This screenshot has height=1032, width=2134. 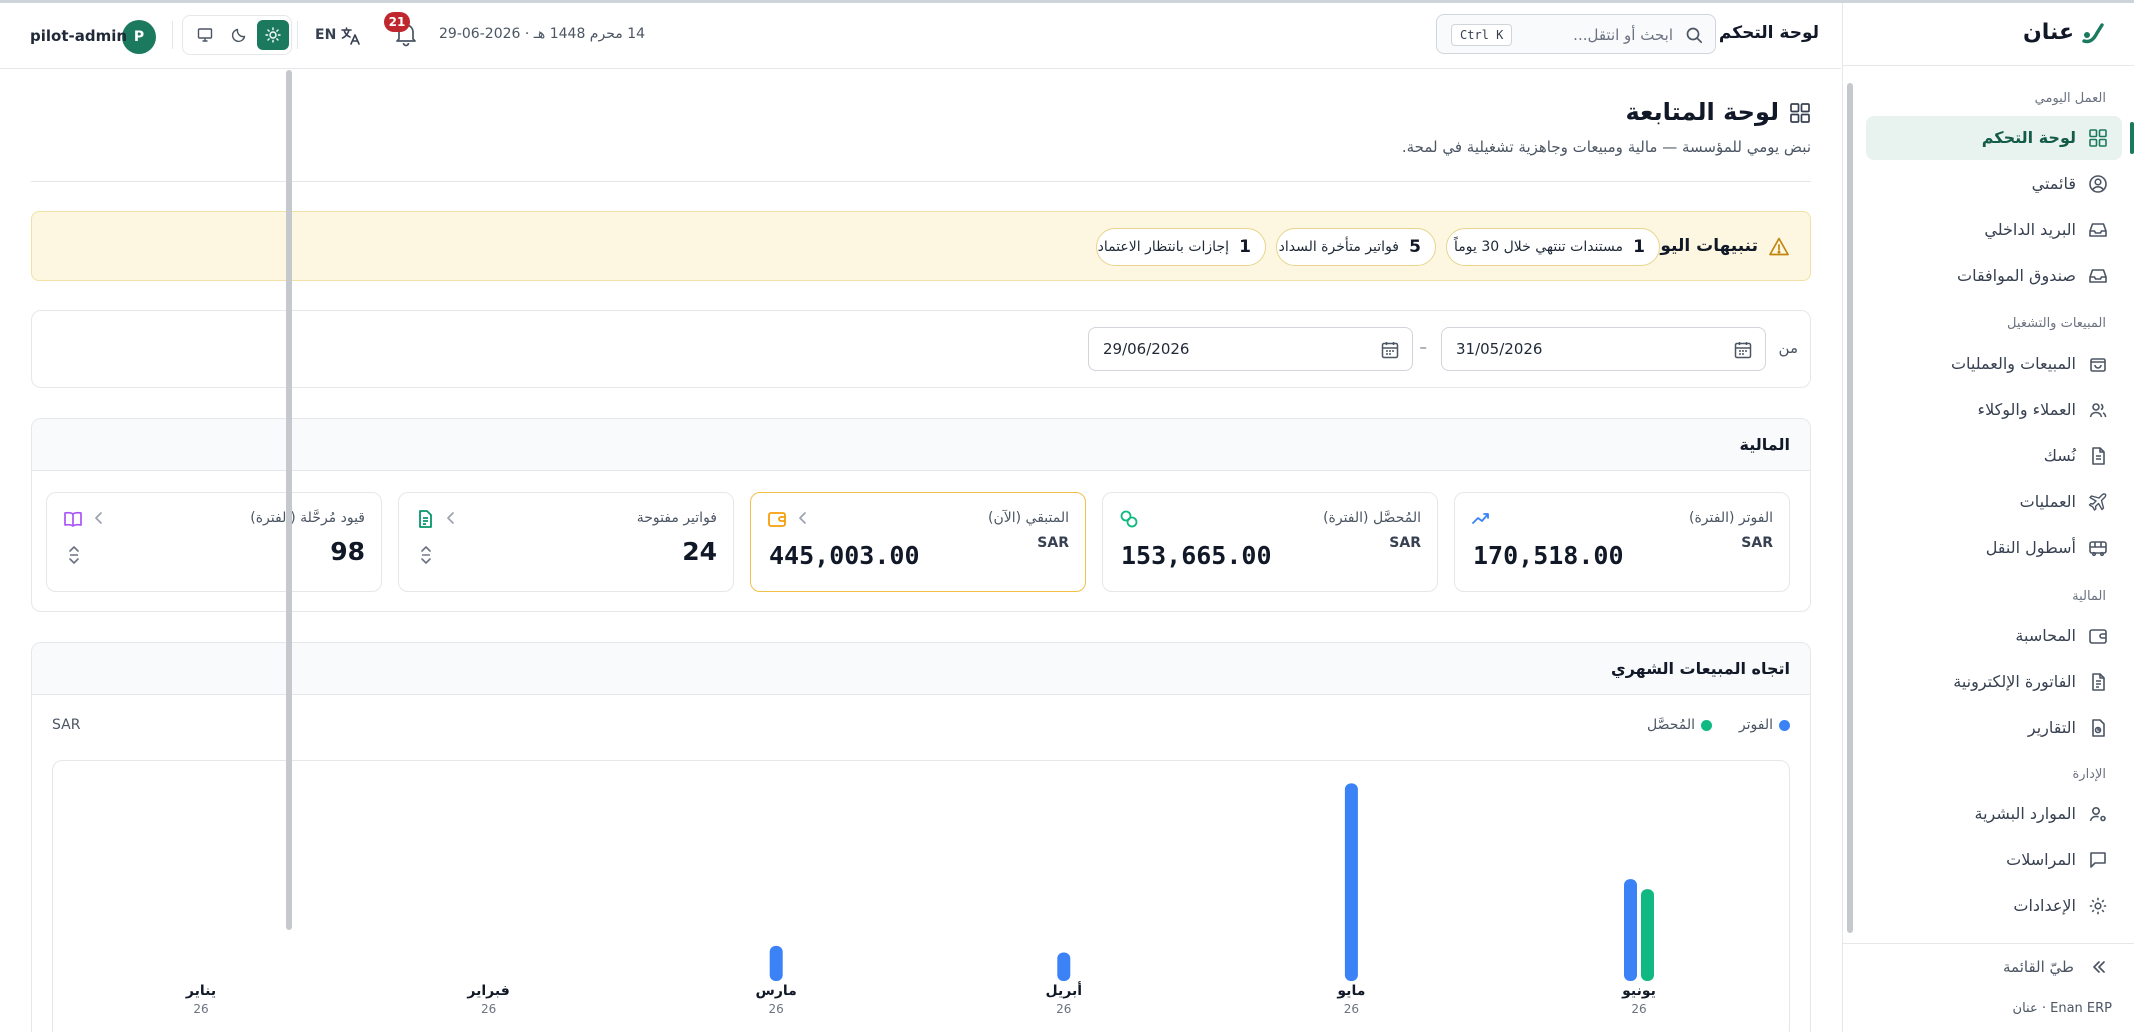 I want to click on alert-overdue-invoices: 5 فواتير متأخرة السداد, so click(x=1356, y=247).